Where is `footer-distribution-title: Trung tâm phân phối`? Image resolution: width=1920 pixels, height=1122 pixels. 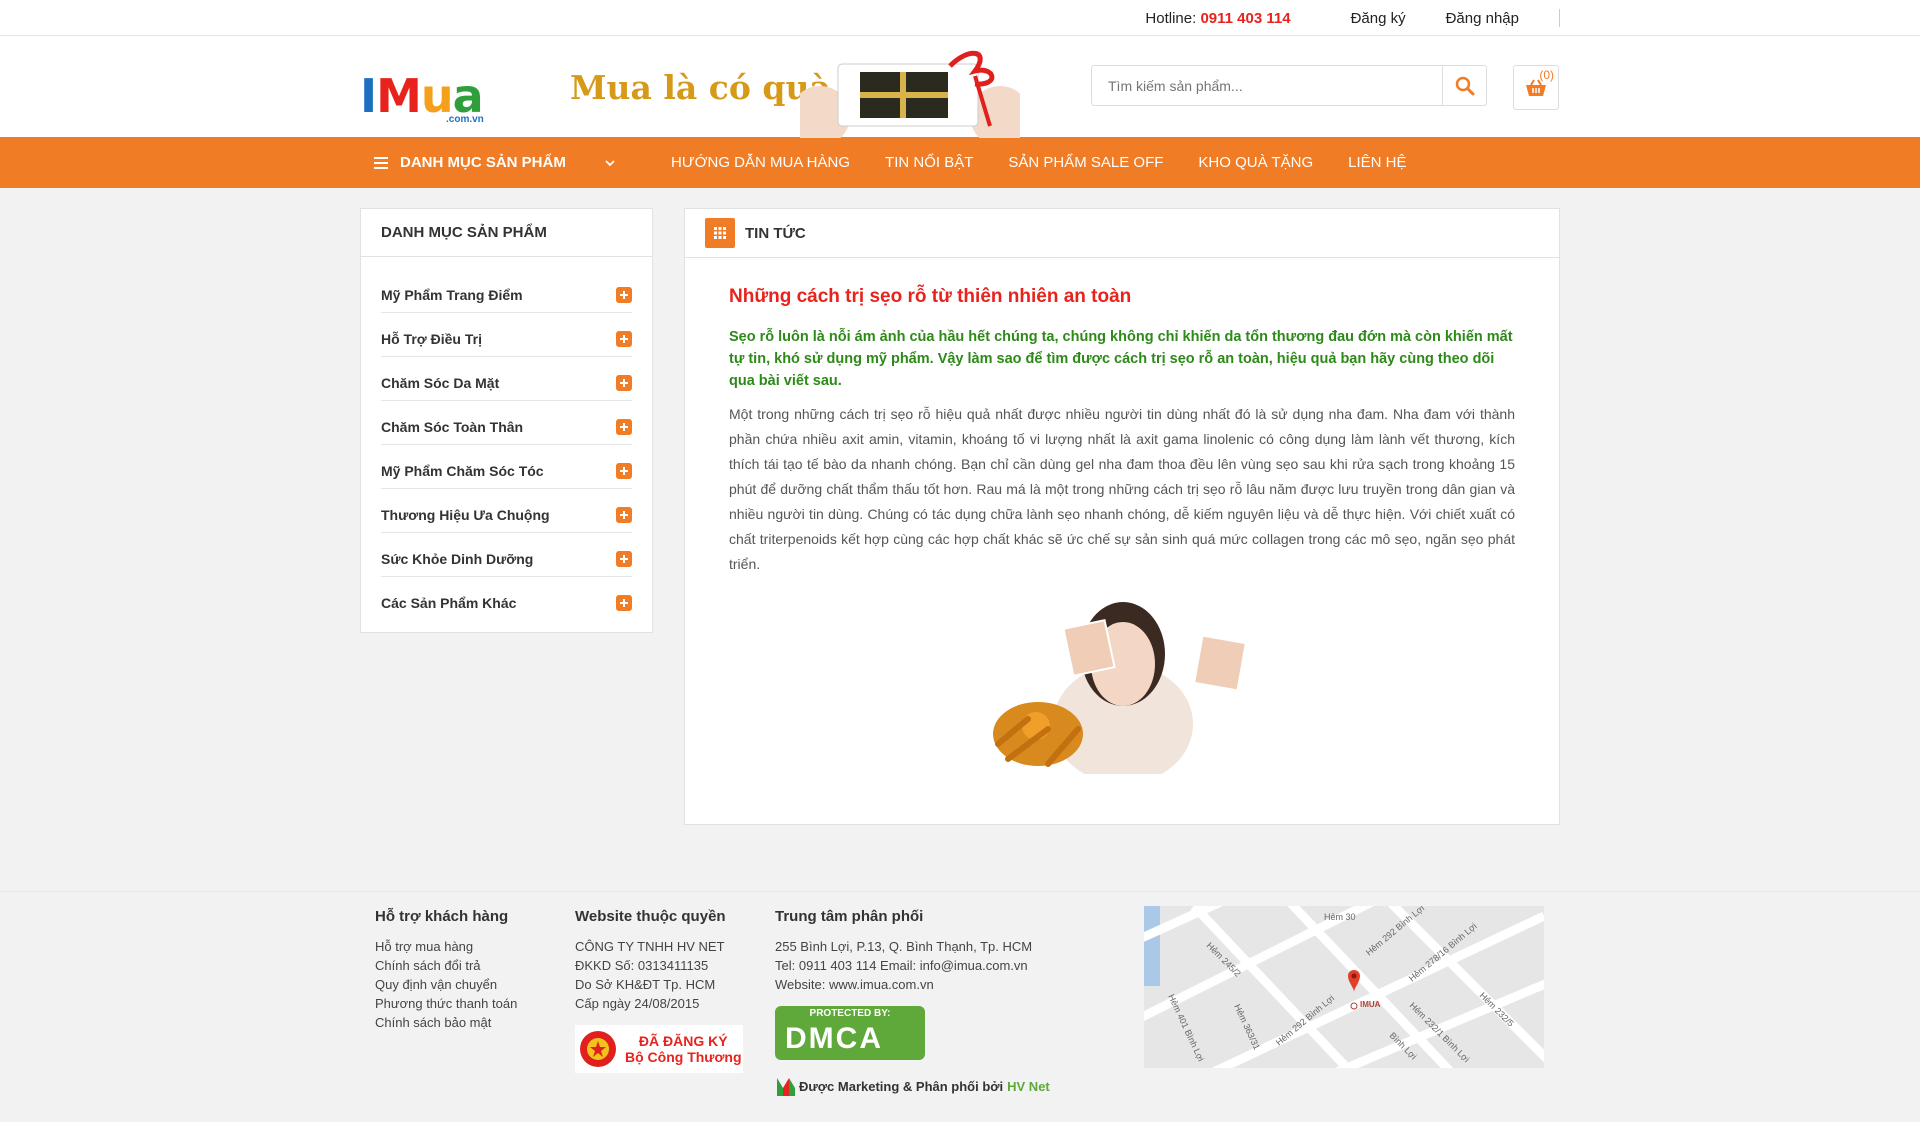 footer-distribution-title: Trung tâm phân phối is located at coordinates (849, 916).